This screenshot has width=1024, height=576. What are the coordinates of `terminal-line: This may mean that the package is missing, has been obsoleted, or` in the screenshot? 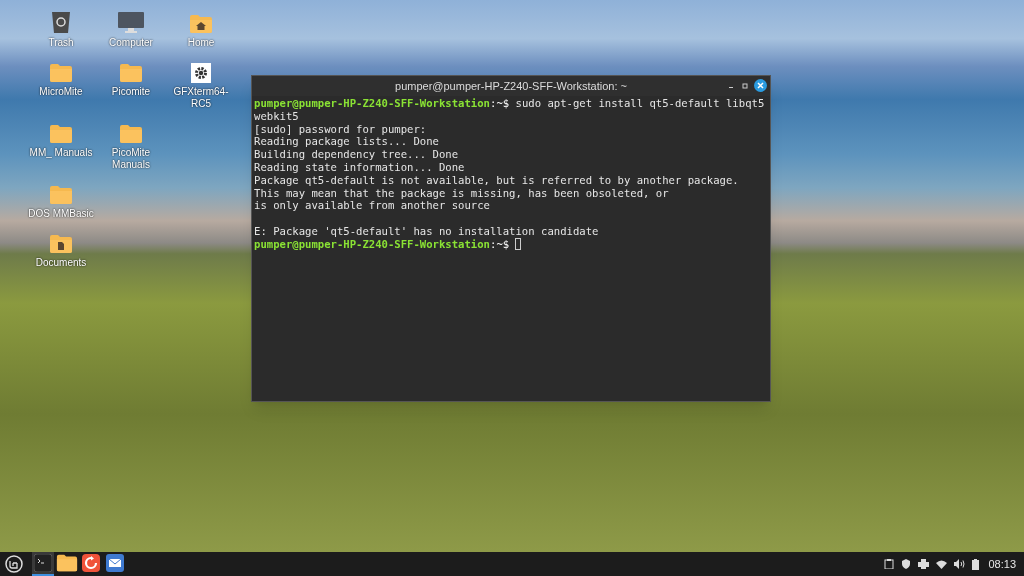 It's located at (462, 193).